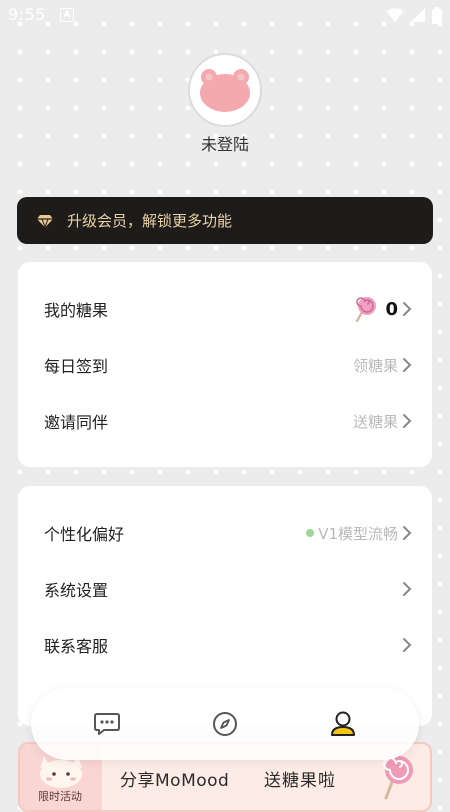 The width and height of the screenshot is (450, 812). I want to click on status-dot, so click(310, 533).